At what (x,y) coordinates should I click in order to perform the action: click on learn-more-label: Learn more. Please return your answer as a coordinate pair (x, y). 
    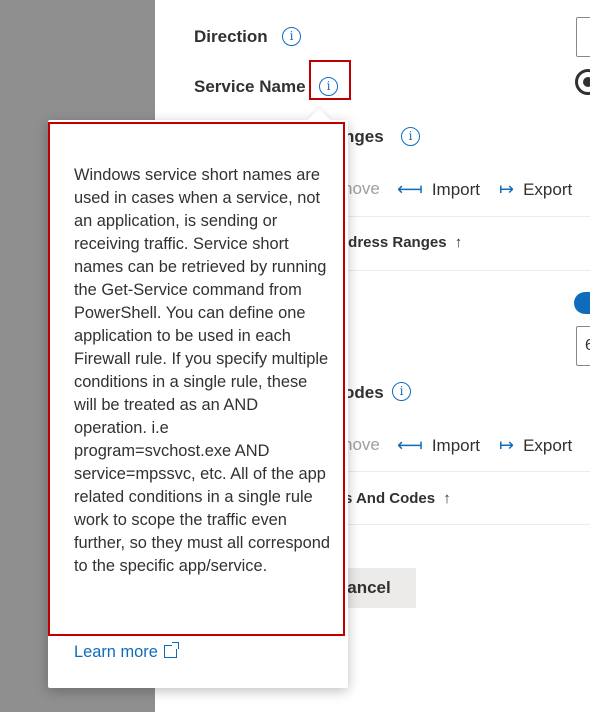
    Looking at the image, I should click on (116, 652).